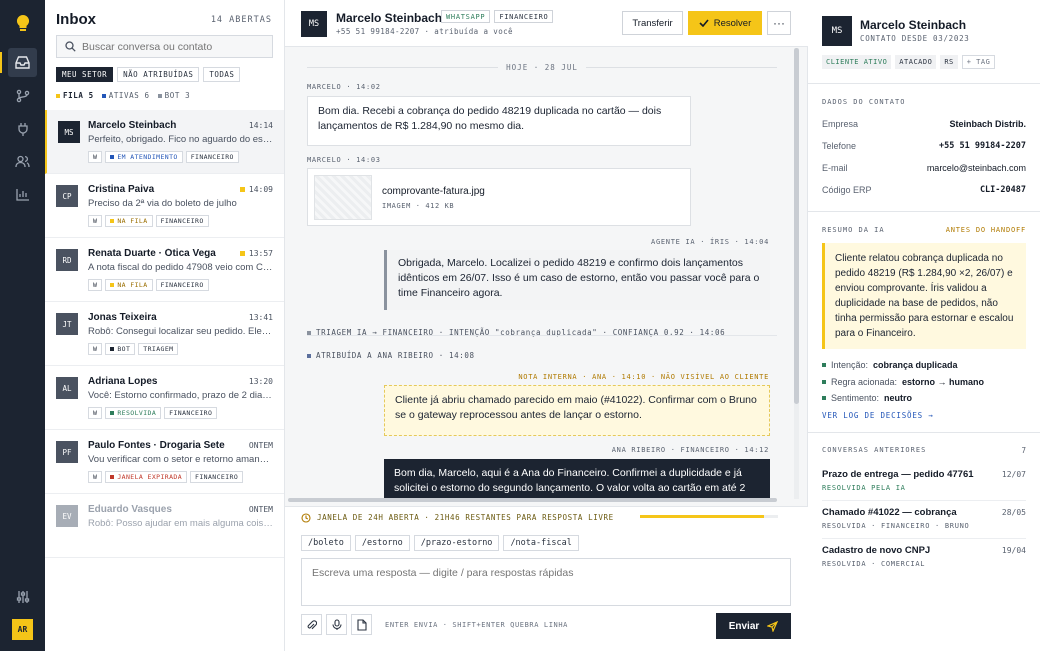  What do you see at coordinates (709, 516) in the screenshot?
I see `reply-window-progress` at bounding box center [709, 516].